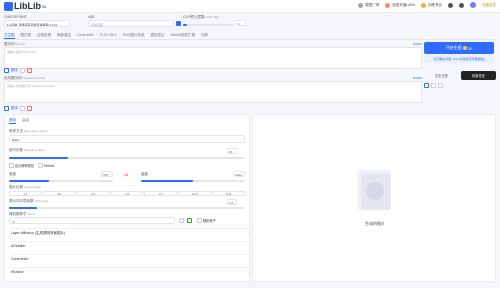 This screenshot has width=500, height=288. Describe the element at coordinates (12, 174) in the screenshot. I see `width-label: 宽度` at that location.